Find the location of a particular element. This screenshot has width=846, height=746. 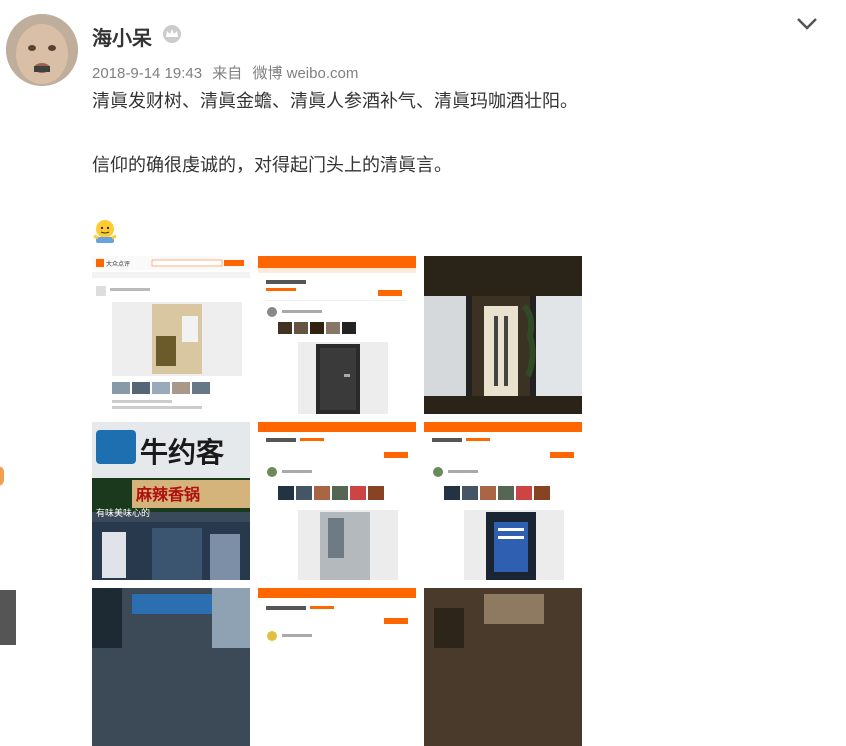

crown-icon is located at coordinates (172, 34).